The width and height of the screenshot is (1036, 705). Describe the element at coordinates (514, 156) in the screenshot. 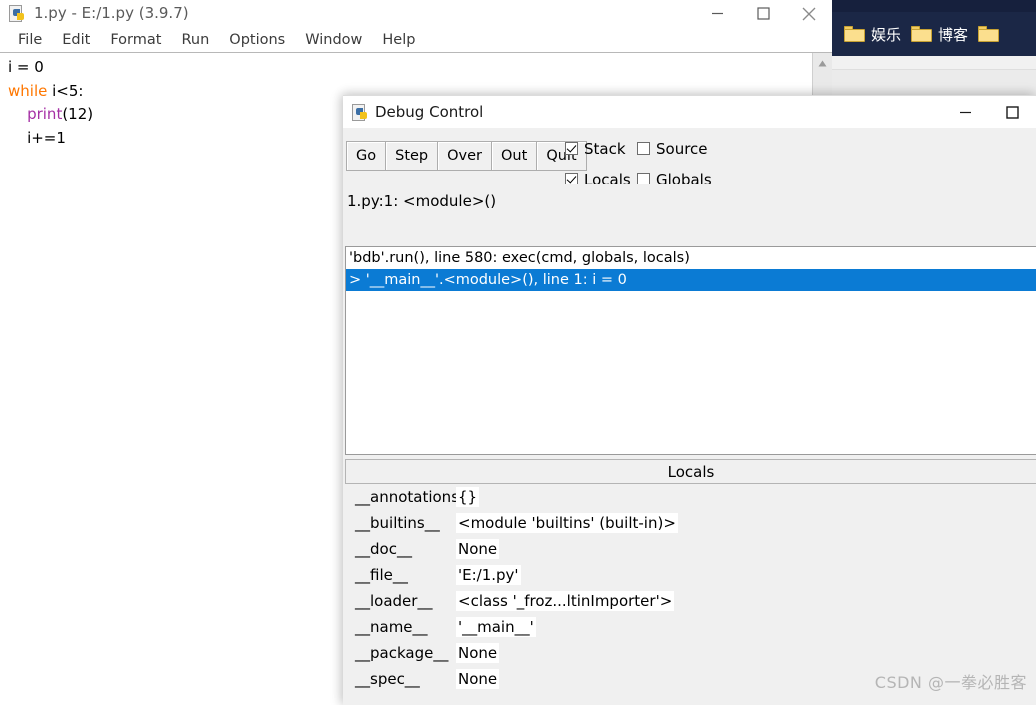

I see `out-button: Out` at that location.